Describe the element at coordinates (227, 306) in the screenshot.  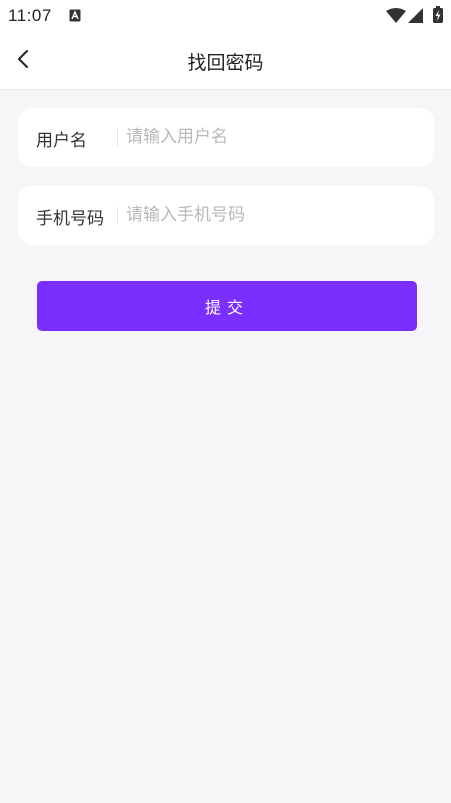
I see `submit-button: 提交` at that location.